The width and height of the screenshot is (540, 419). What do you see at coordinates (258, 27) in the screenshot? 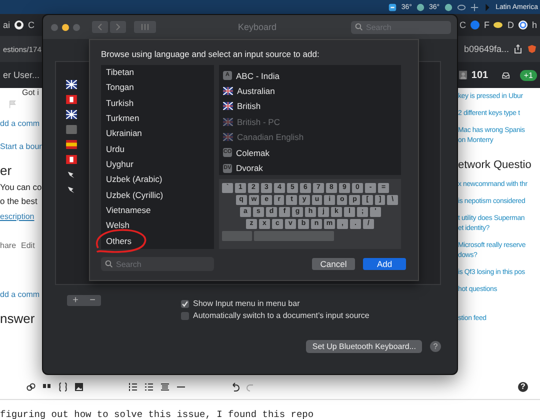
I see `window-title: Keyboard` at bounding box center [258, 27].